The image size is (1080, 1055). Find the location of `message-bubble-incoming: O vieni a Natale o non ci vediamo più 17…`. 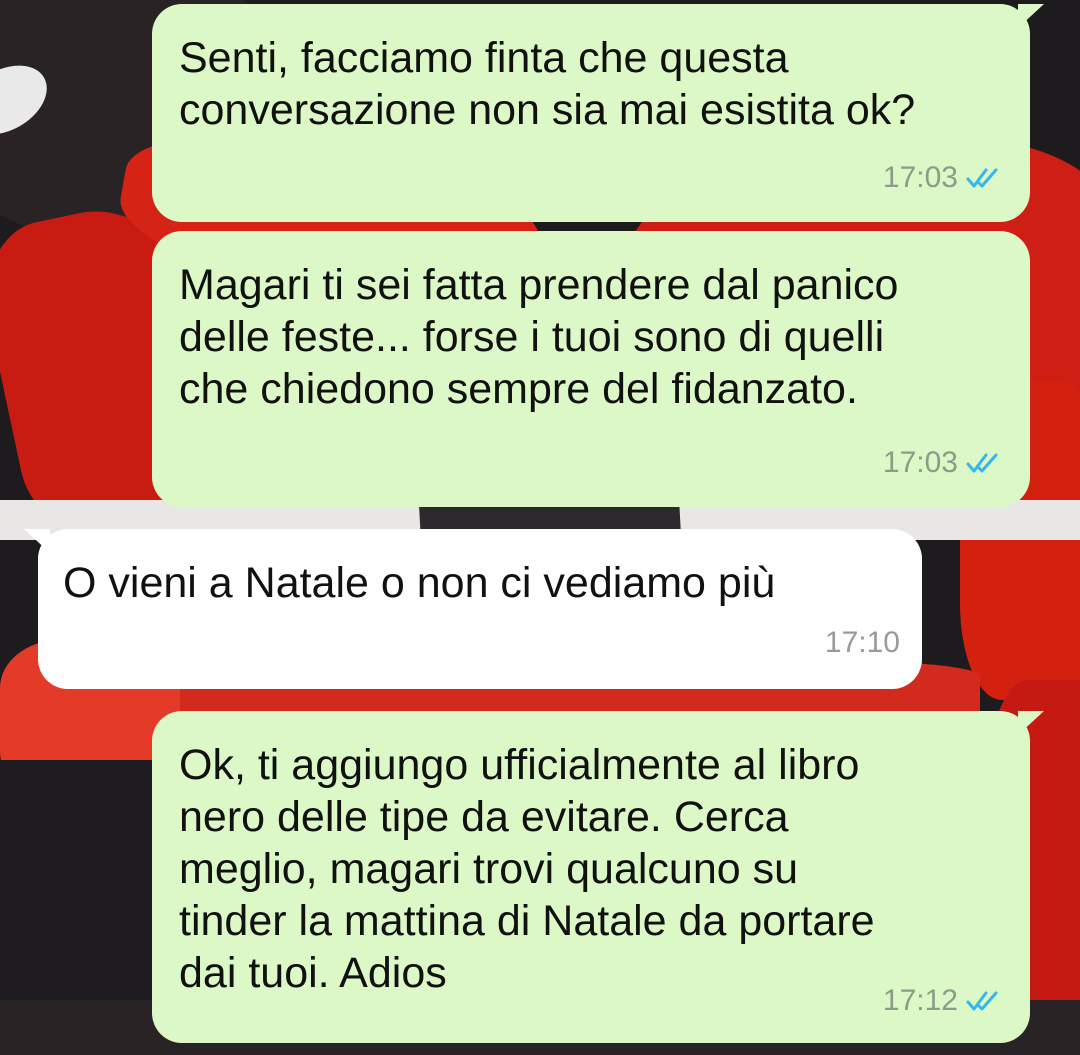

message-bubble-incoming: O vieni a Natale o non ci vediamo più 17… is located at coordinates (473, 609).